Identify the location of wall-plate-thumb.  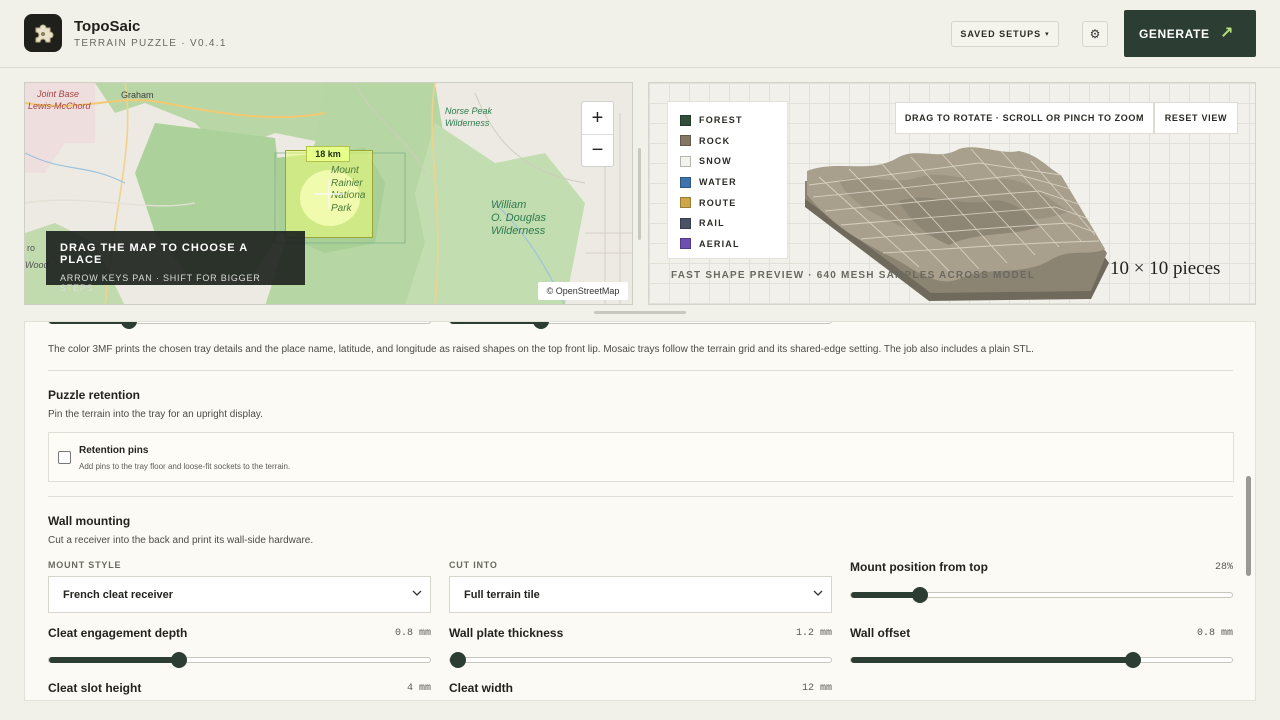
(457, 660).